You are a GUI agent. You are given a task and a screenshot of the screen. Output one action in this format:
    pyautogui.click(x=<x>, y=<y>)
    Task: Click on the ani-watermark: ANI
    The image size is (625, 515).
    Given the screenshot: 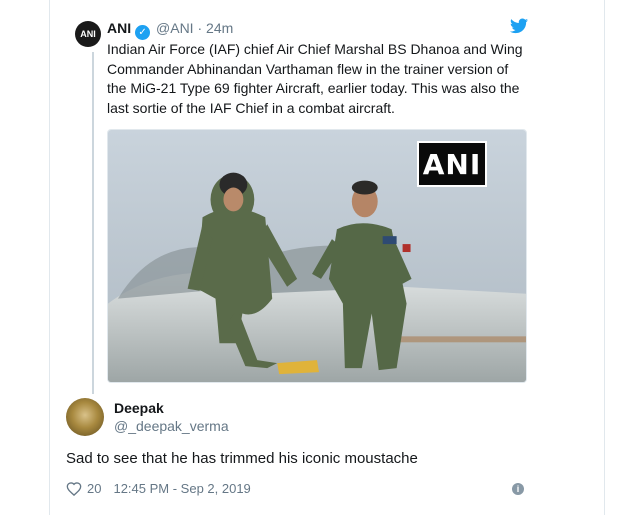 What is the action you would take?
    pyautogui.click(x=452, y=164)
    